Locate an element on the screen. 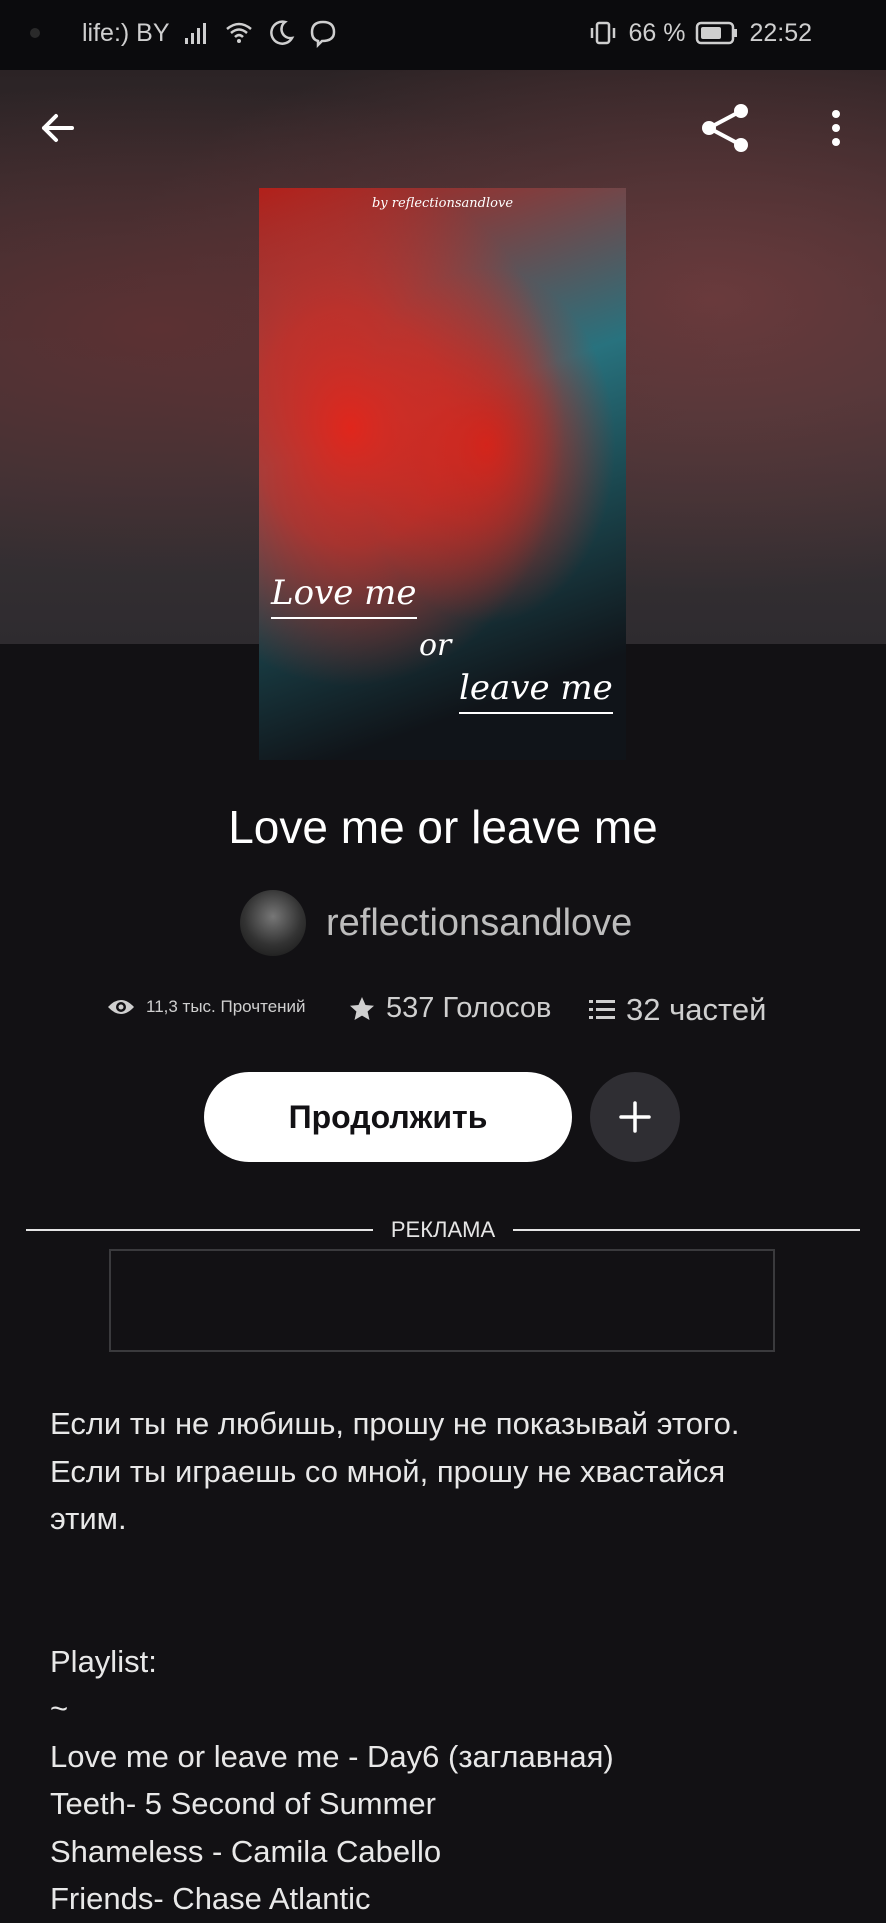 This screenshot has height=1923, width=886. ad-divider: РЕКЛАМА is located at coordinates (443, 1230).